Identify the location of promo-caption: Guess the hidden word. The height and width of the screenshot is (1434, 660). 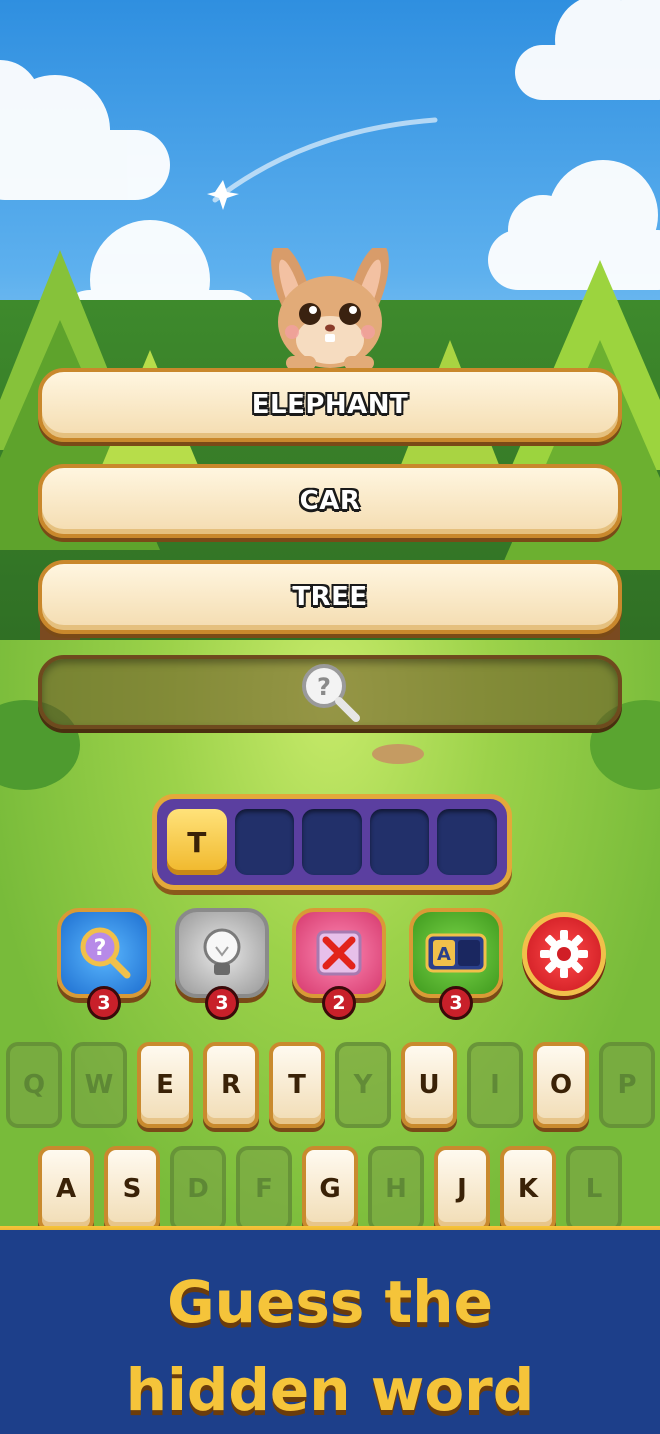
(330, 1346).